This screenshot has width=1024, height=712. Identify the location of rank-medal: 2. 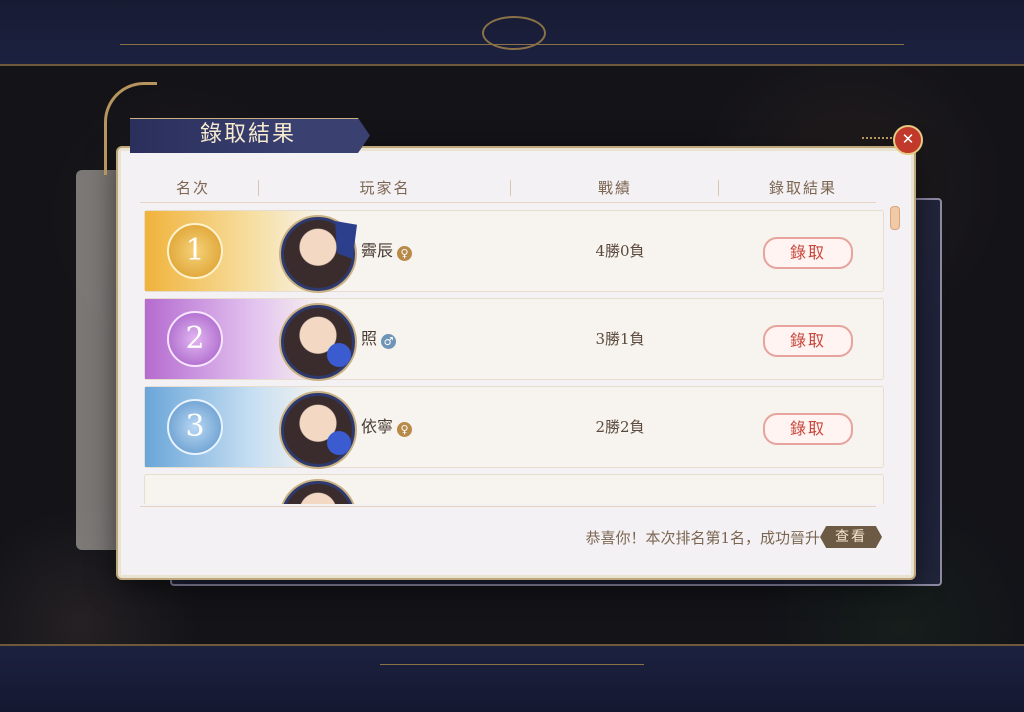
(195, 339).